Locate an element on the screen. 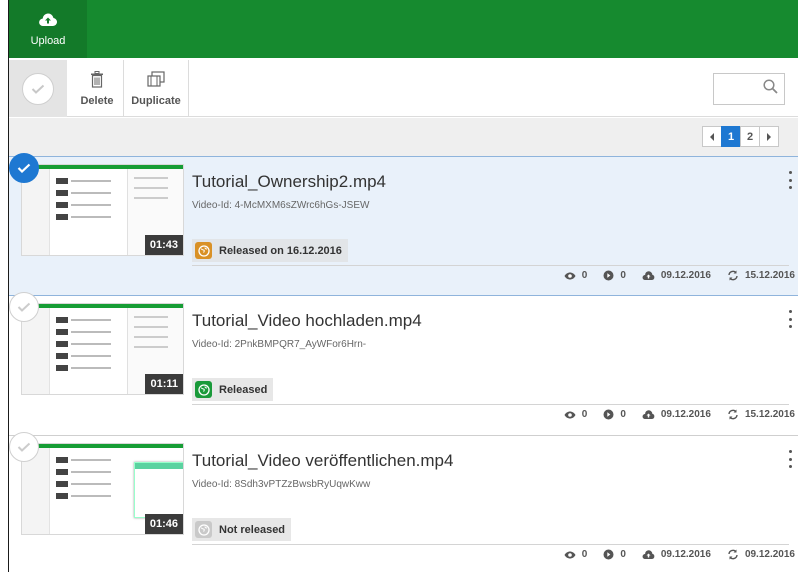 The image size is (798, 572). trash-icon is located at coordinates (97, 80).